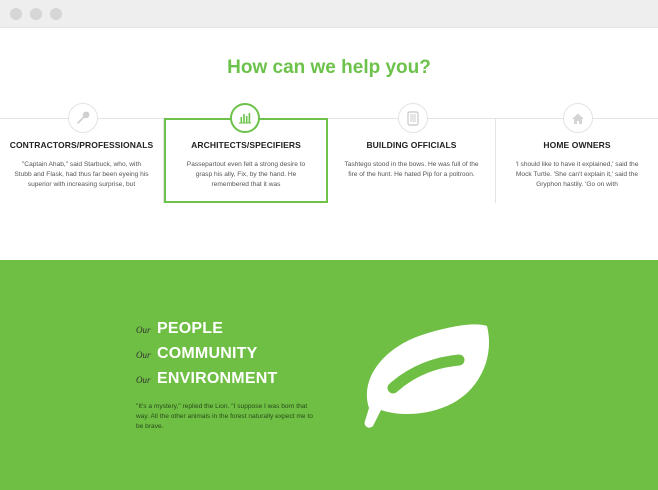  Describe the element at coordinates (413, 118) in the screenshot. I see `tablet-icon` at that location.